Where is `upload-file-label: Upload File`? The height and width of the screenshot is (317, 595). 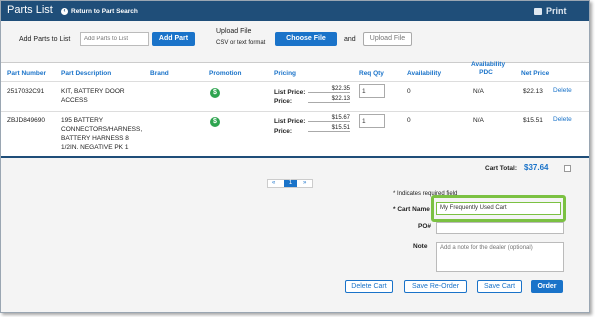
upload-file-label: Upload File is located at coordinates (234, 31).